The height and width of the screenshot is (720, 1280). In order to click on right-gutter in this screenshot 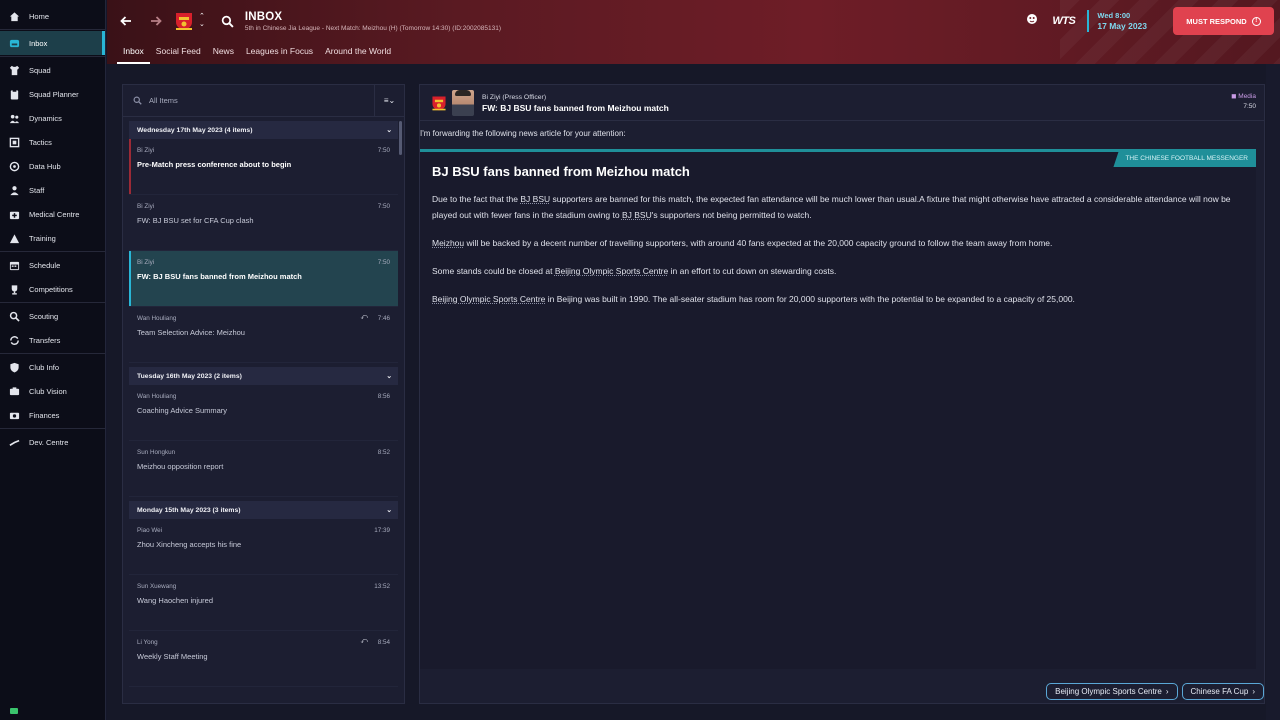, I will do `click(1273, 392)`.